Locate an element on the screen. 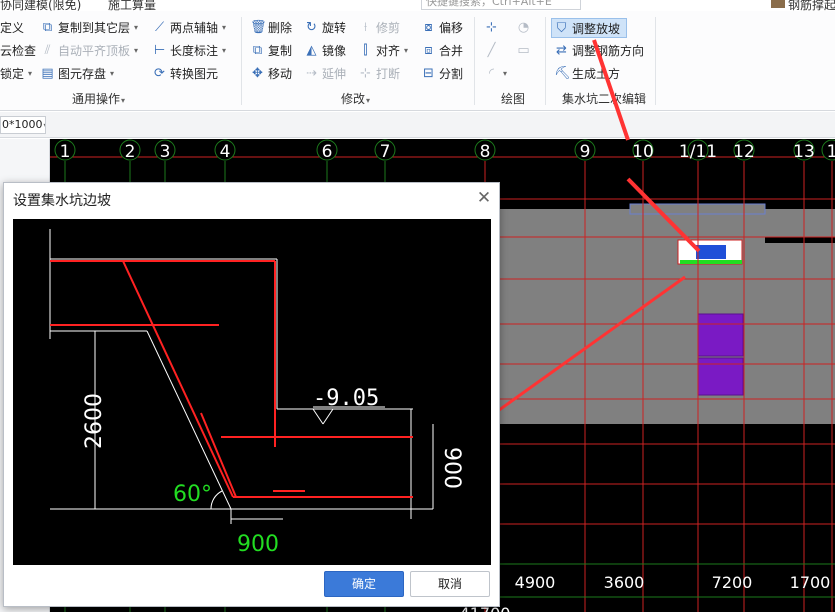 The image size is (835, 612). delete-button: 🗑 删除 is located at coordinates (271, 27).